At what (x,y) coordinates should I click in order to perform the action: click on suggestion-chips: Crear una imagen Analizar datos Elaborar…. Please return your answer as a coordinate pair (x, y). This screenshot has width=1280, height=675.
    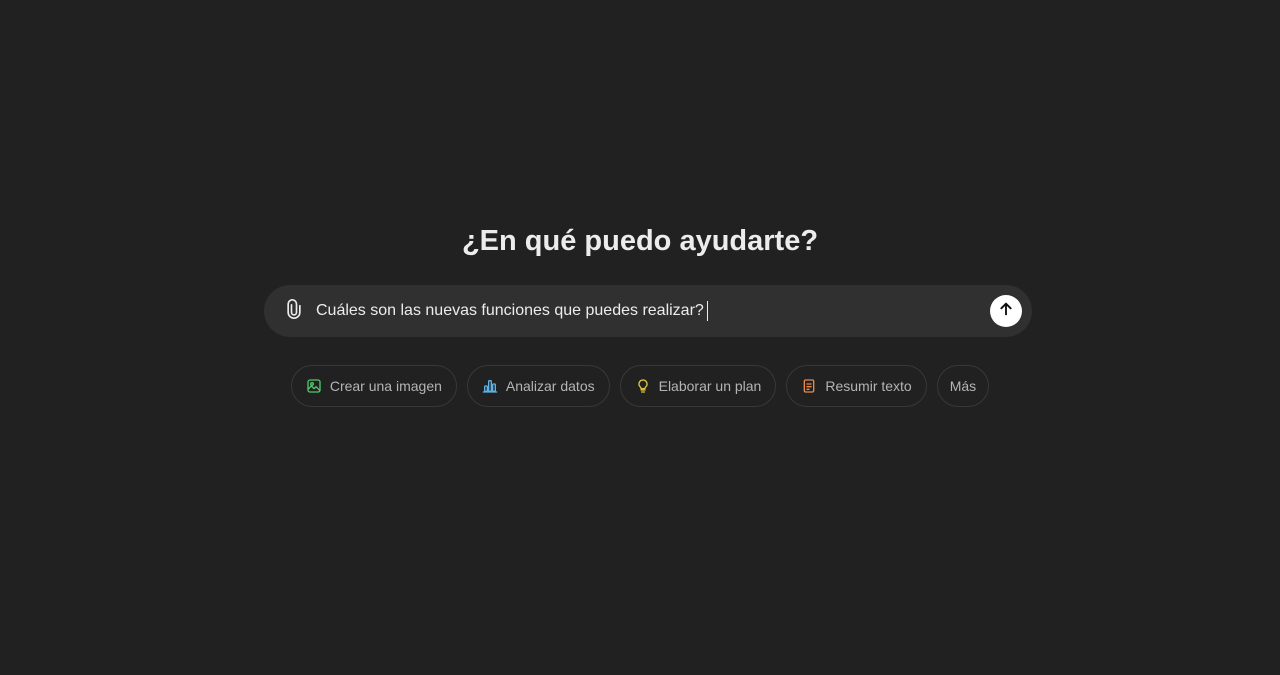
    Looking at the image, I should click on (640, 386).